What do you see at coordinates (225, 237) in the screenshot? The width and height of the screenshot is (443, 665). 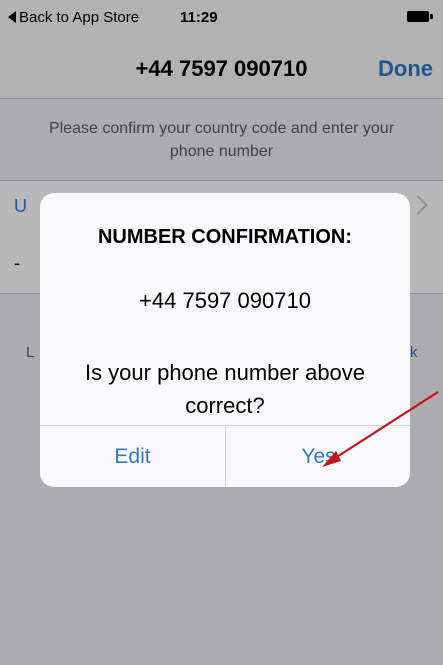 I see `alert-title: NUMBER CONFIRMATION:` at bounding box center [225, 237].